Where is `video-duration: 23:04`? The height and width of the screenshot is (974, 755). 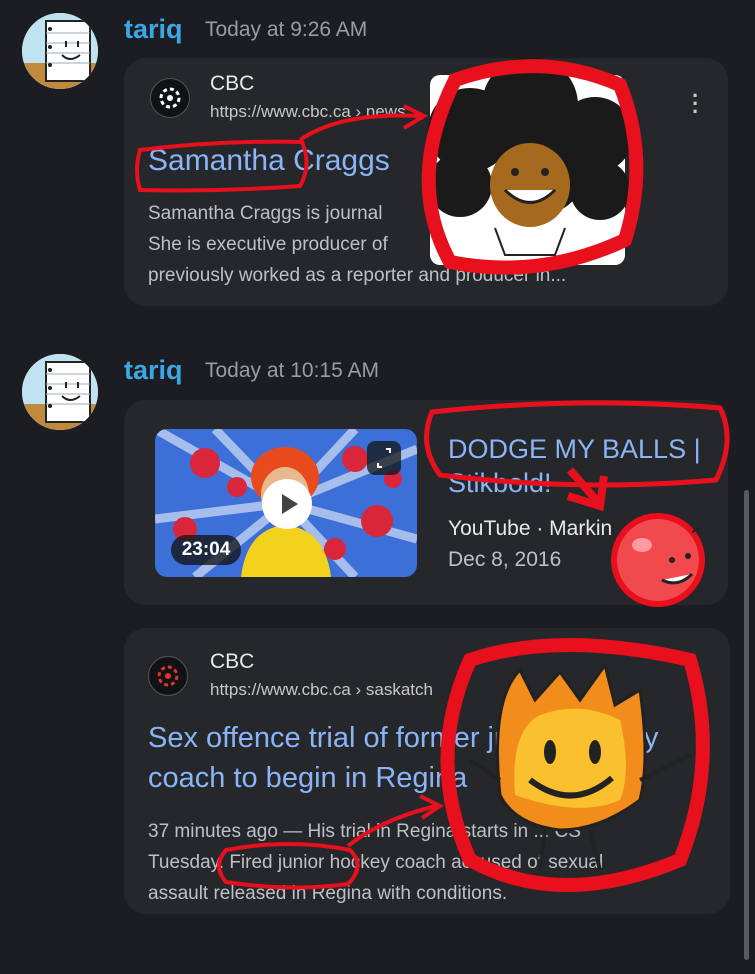
video-duration: 23:04 is located at coordinates (206, 550).